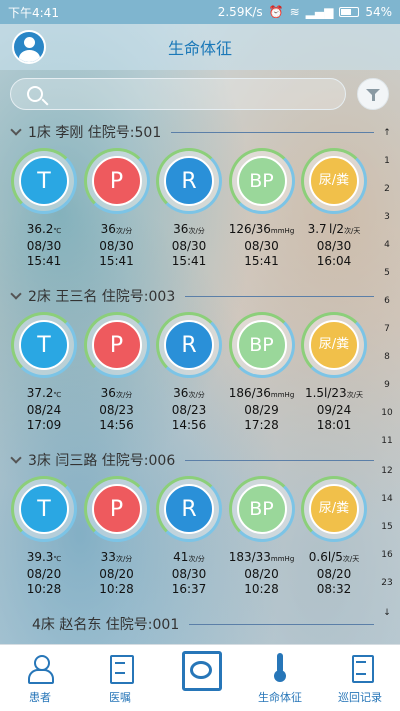 This screenshot has height=711, width=400. What do you see at coordinates (334, 558) in the screenshot?
I see `vital-value: 0.6l/5次/天` at bounding box center [334, 558].